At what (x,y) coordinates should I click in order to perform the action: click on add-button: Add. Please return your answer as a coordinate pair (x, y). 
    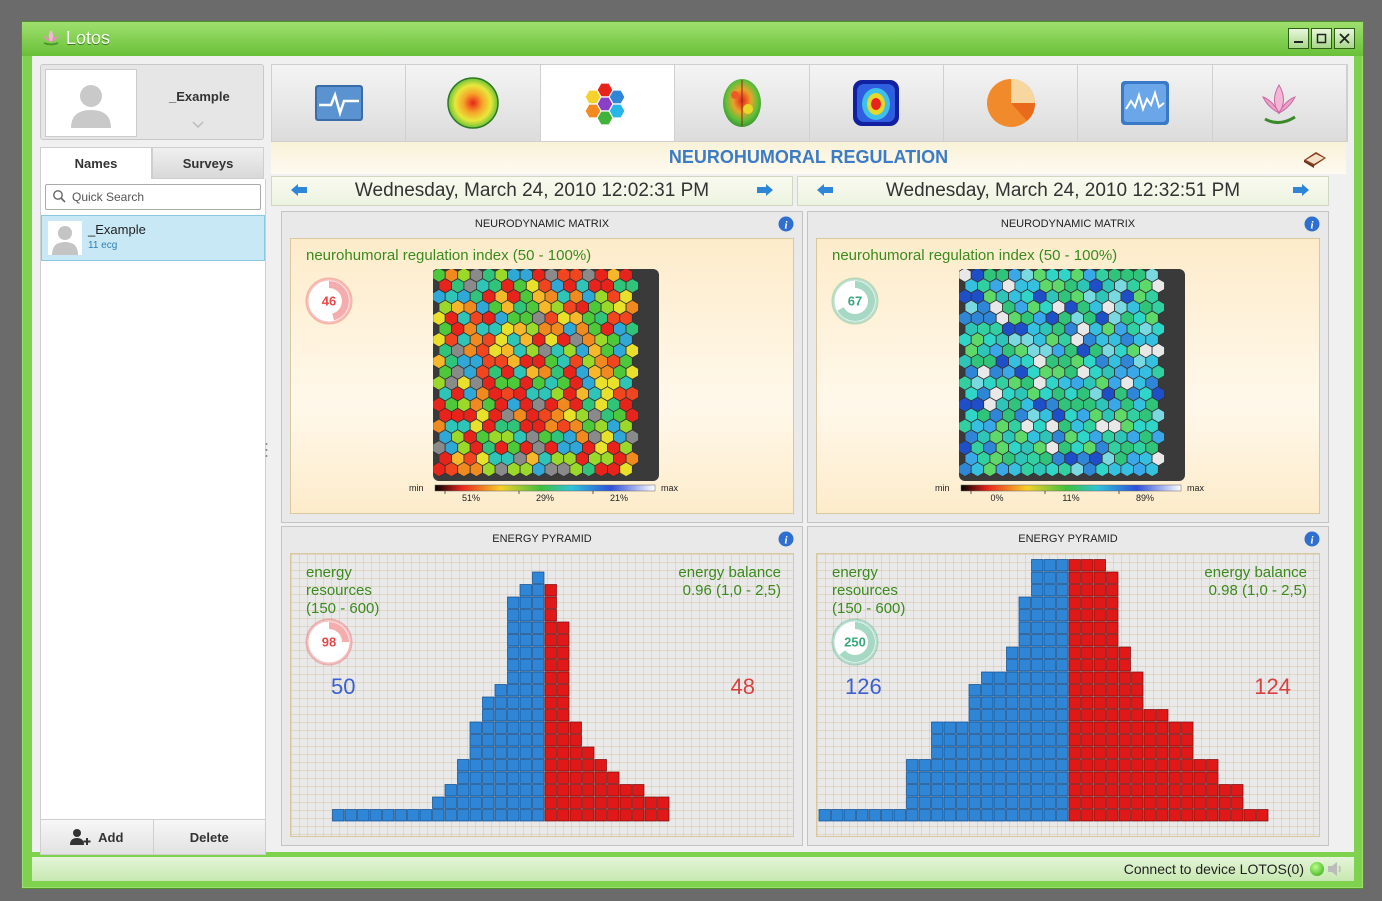
    Looking at the image, I should click on (97, 837).